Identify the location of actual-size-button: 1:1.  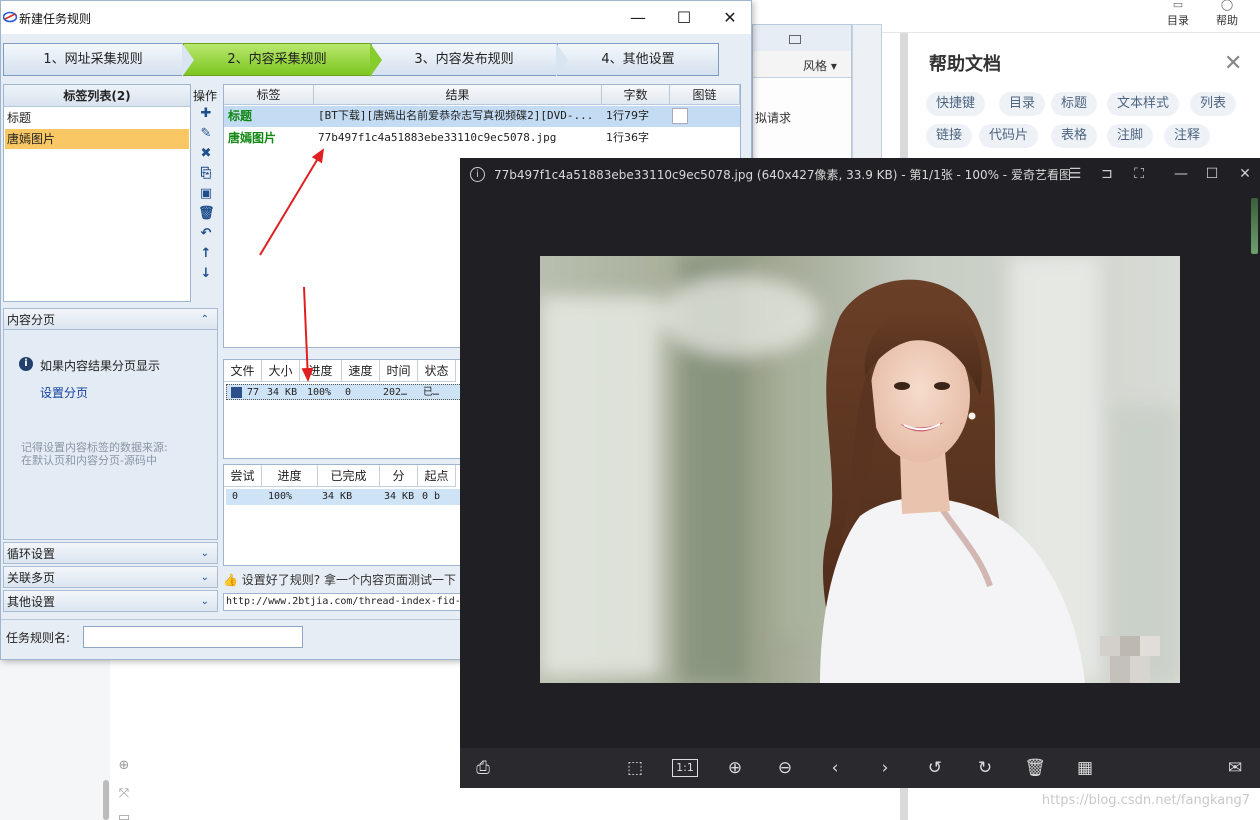
(685, 768).